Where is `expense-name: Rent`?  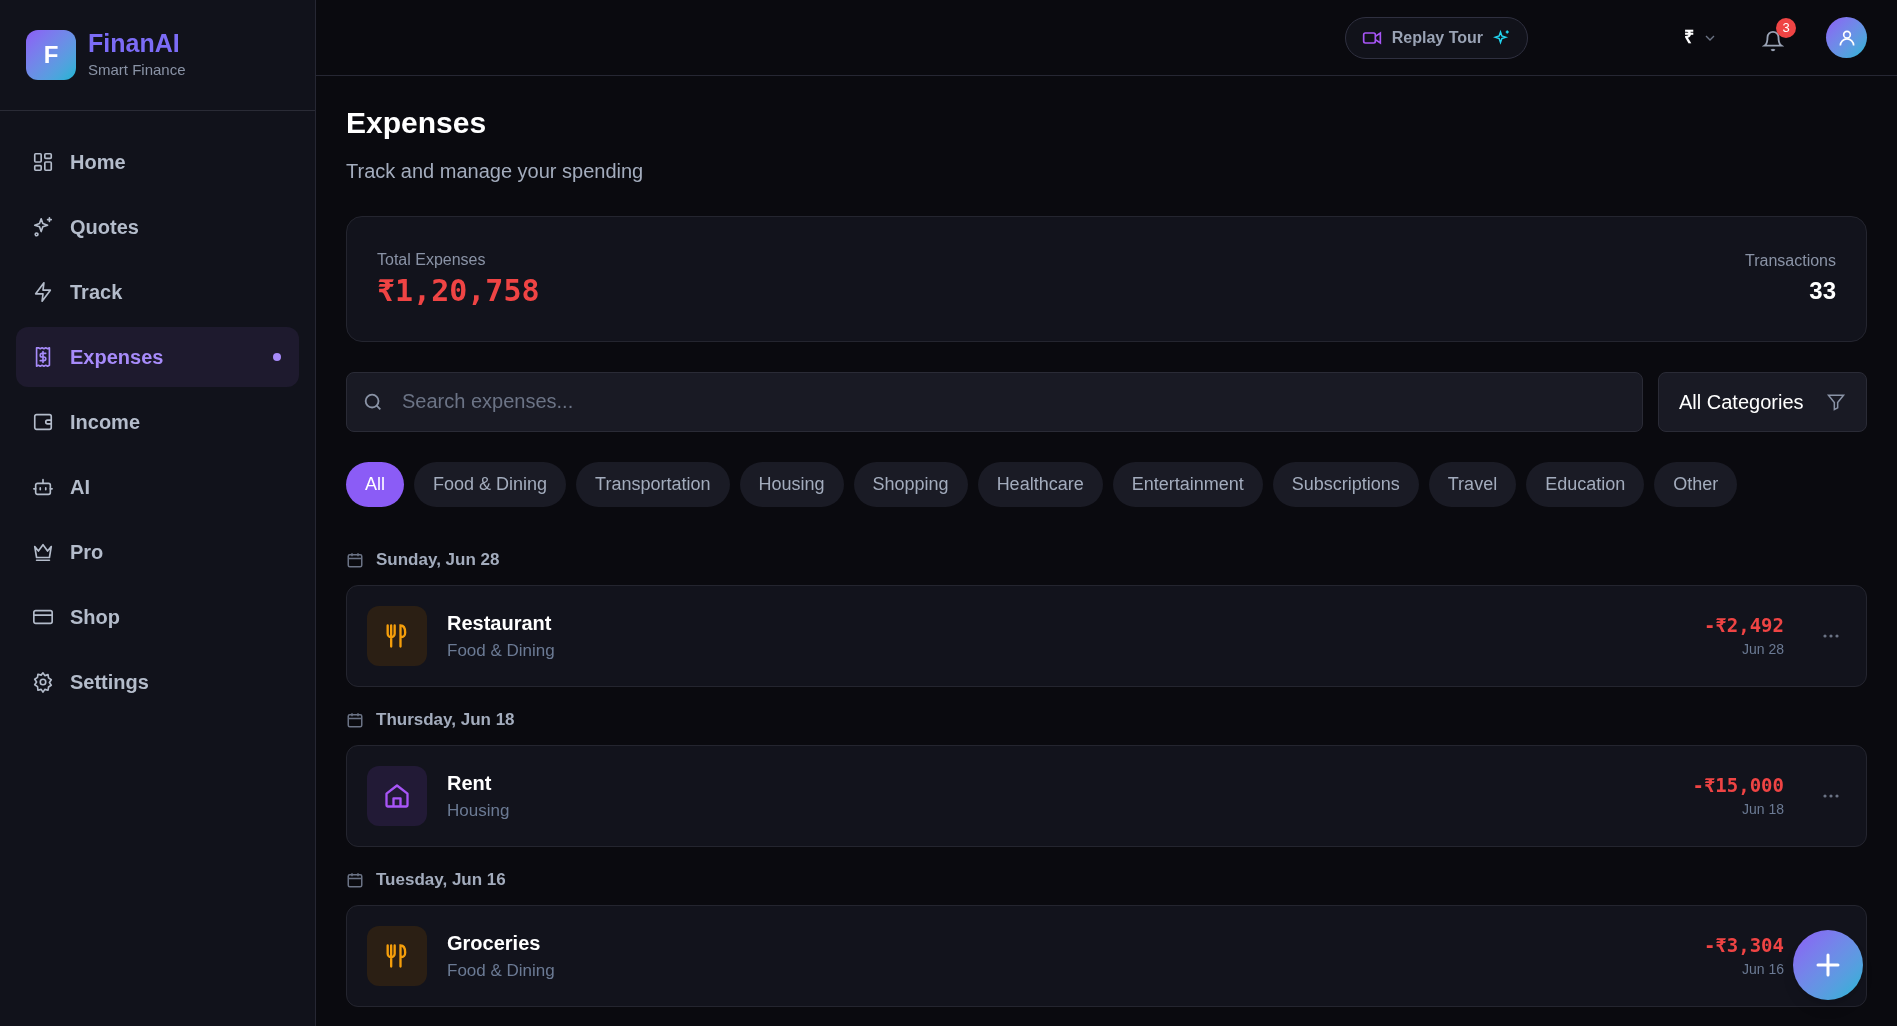
expense-name: Rent is located at coordinates (470, 783).